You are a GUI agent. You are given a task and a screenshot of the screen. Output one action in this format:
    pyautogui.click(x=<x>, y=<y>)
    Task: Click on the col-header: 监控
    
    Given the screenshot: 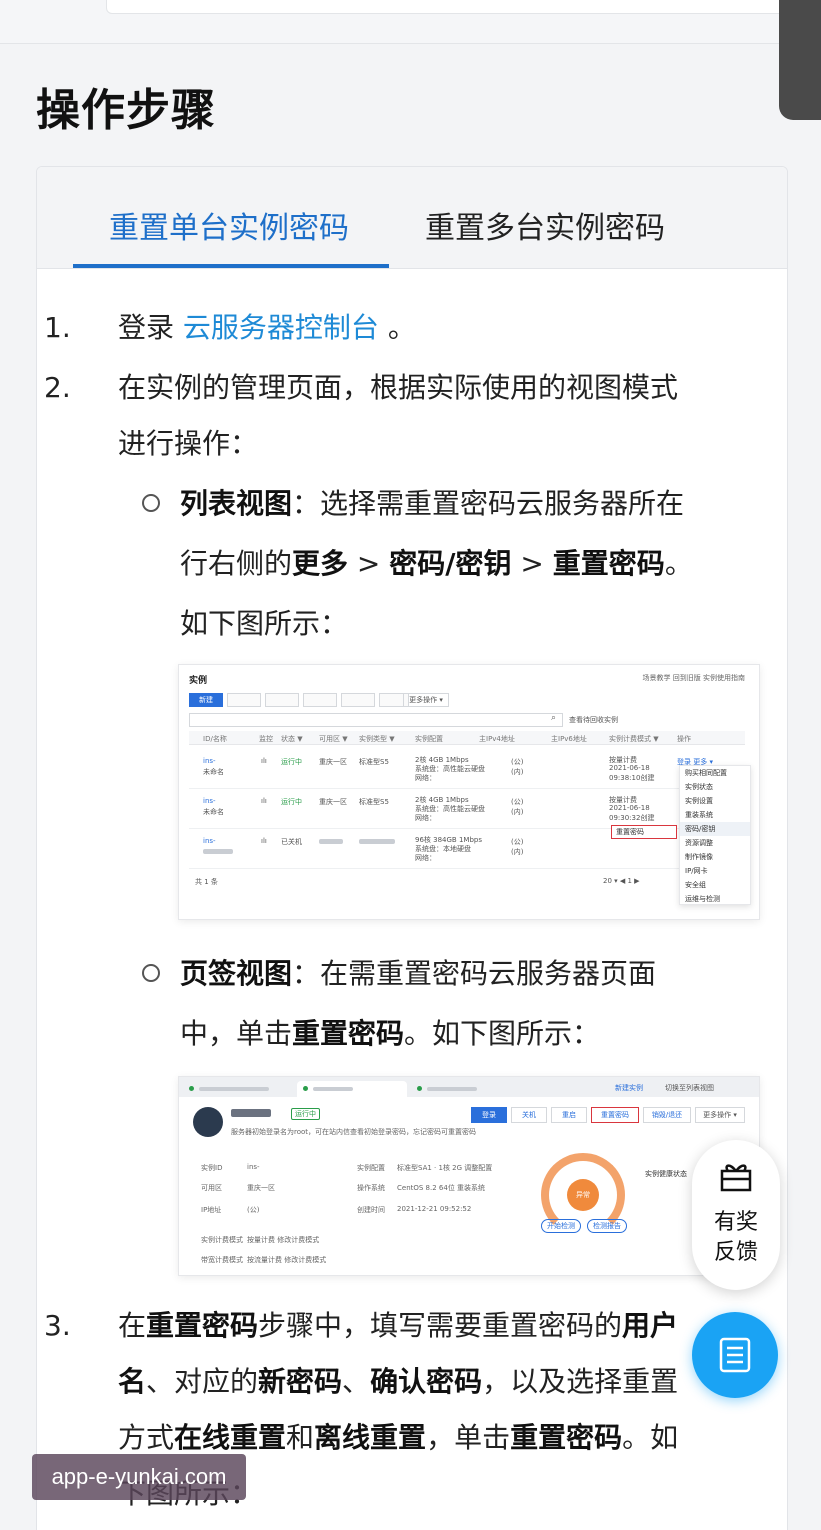 What is the action you would take?
    pyautogui.click(x=266, y=739)
    